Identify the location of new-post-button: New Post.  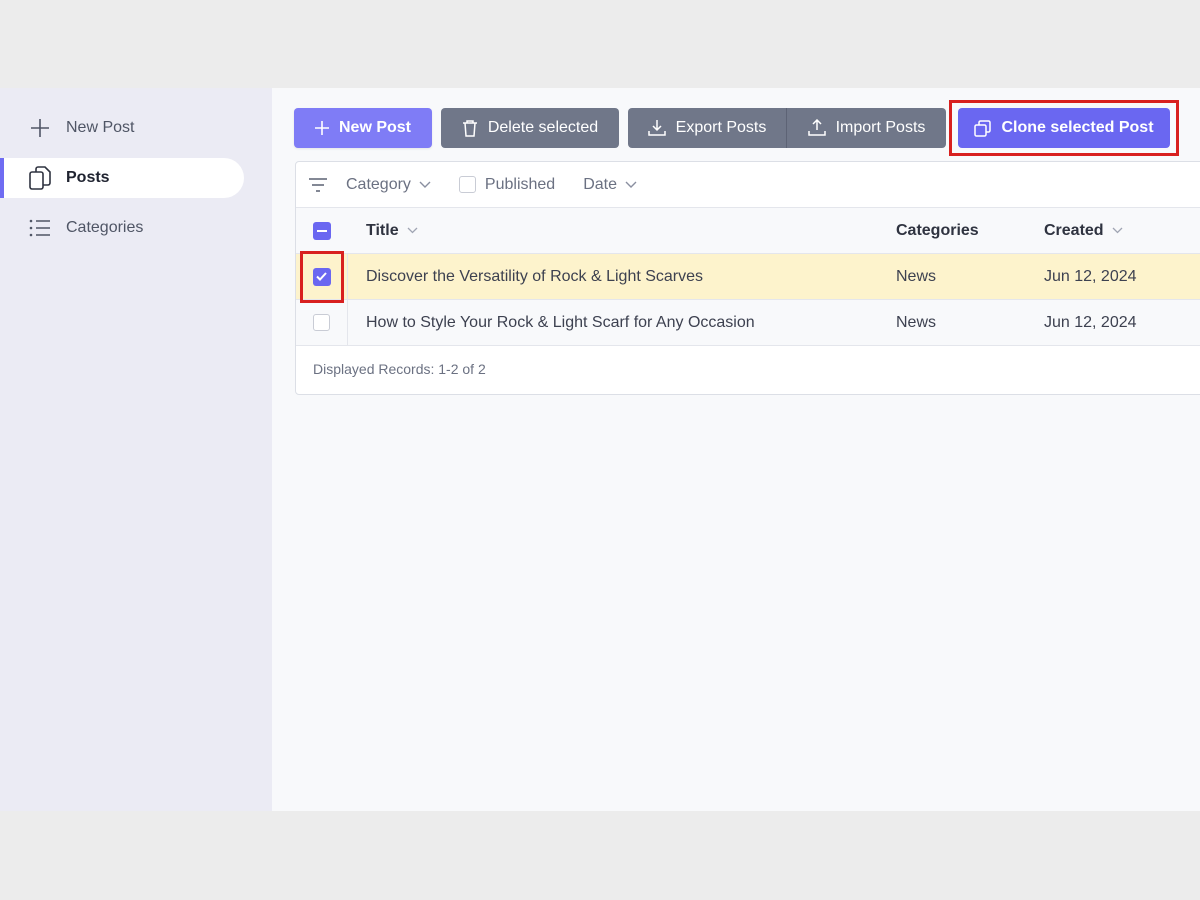
(363, 128).